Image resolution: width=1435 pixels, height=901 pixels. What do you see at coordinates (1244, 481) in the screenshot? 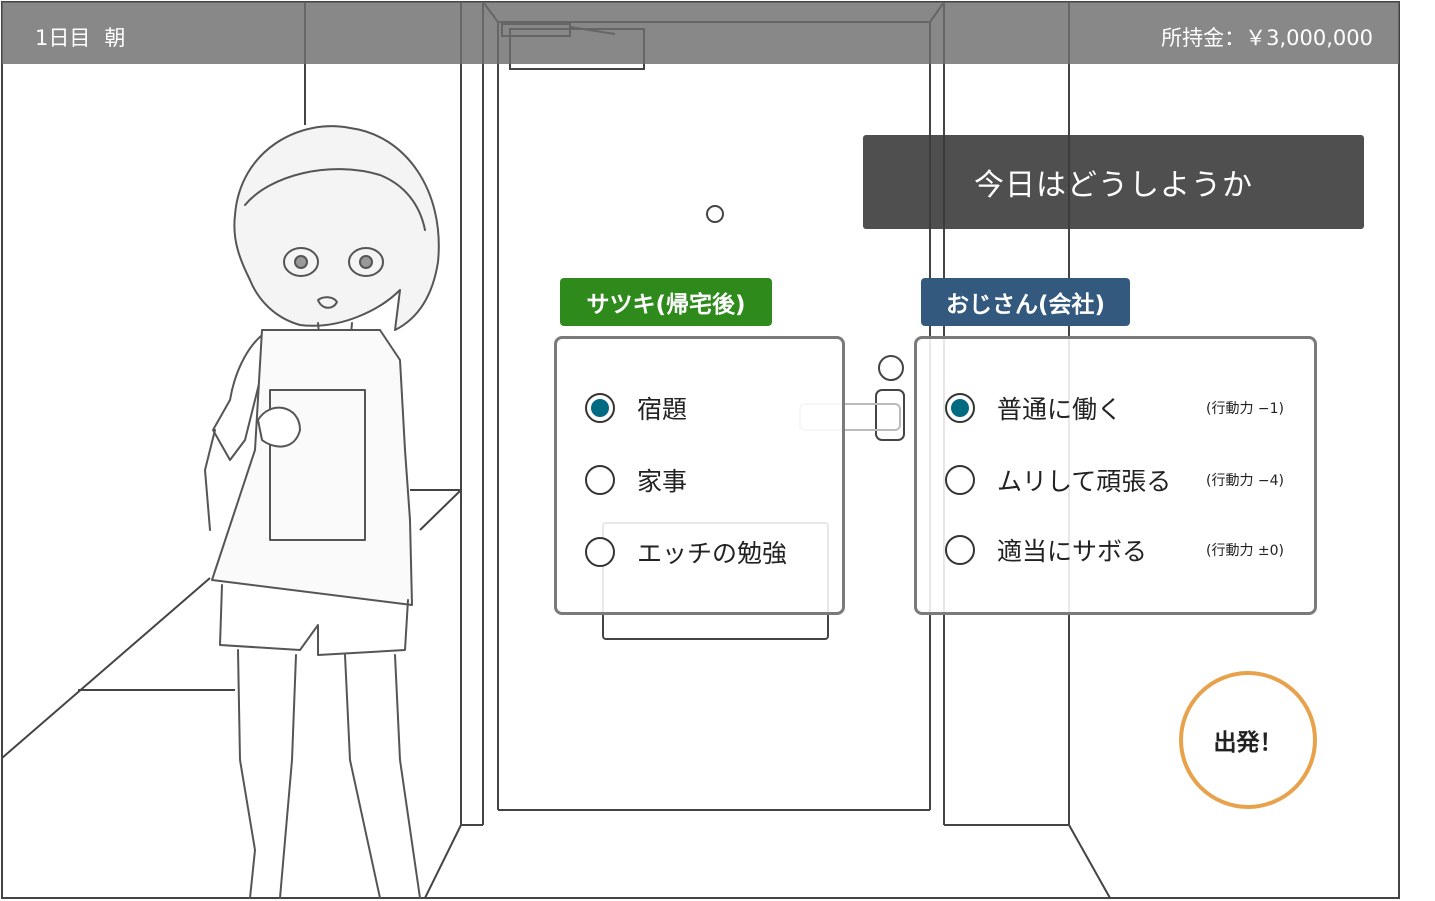
I see `action-cost: (行動力 −4)` at bounding box center [1244, 481].